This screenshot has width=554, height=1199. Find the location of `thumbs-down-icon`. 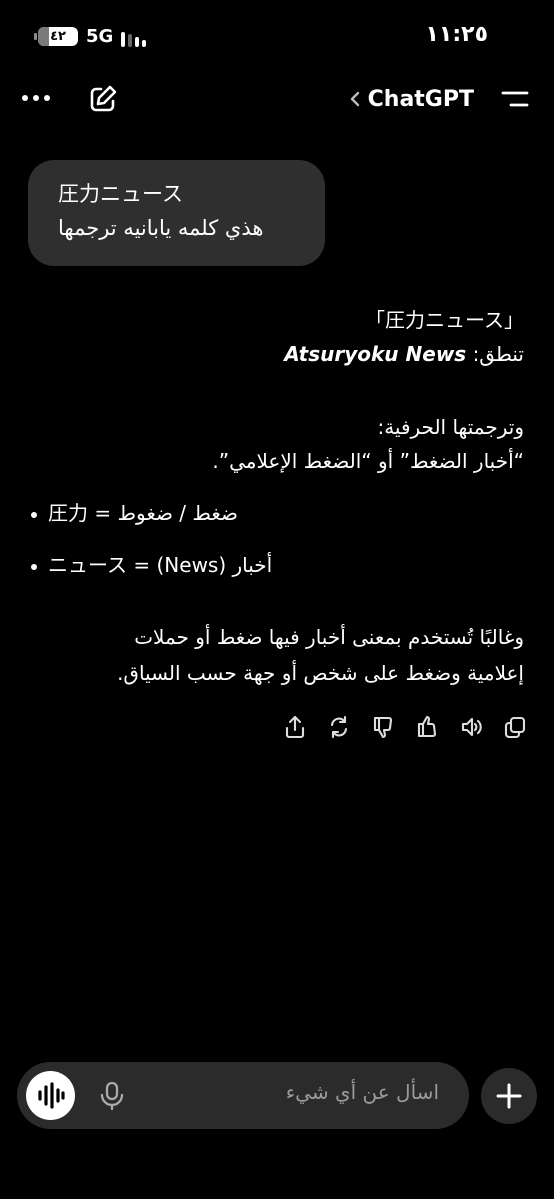

thumbs-down-icon is located at coordinates (383, 727).